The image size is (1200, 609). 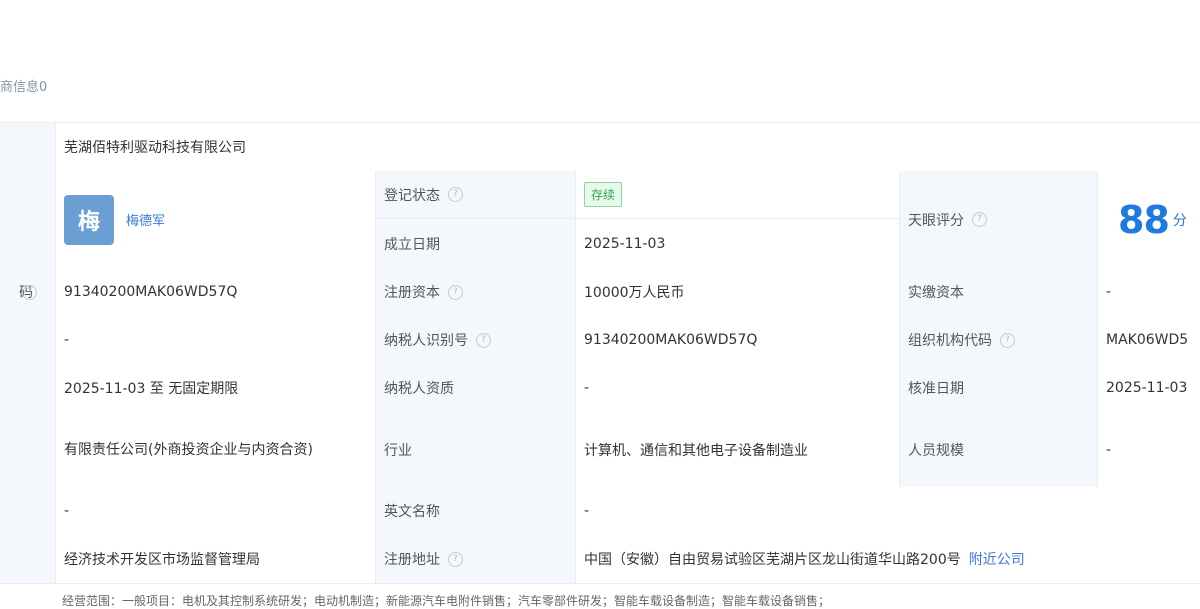 I want to click on score-value-cell: 88 分, so click(x=1149, y=219).